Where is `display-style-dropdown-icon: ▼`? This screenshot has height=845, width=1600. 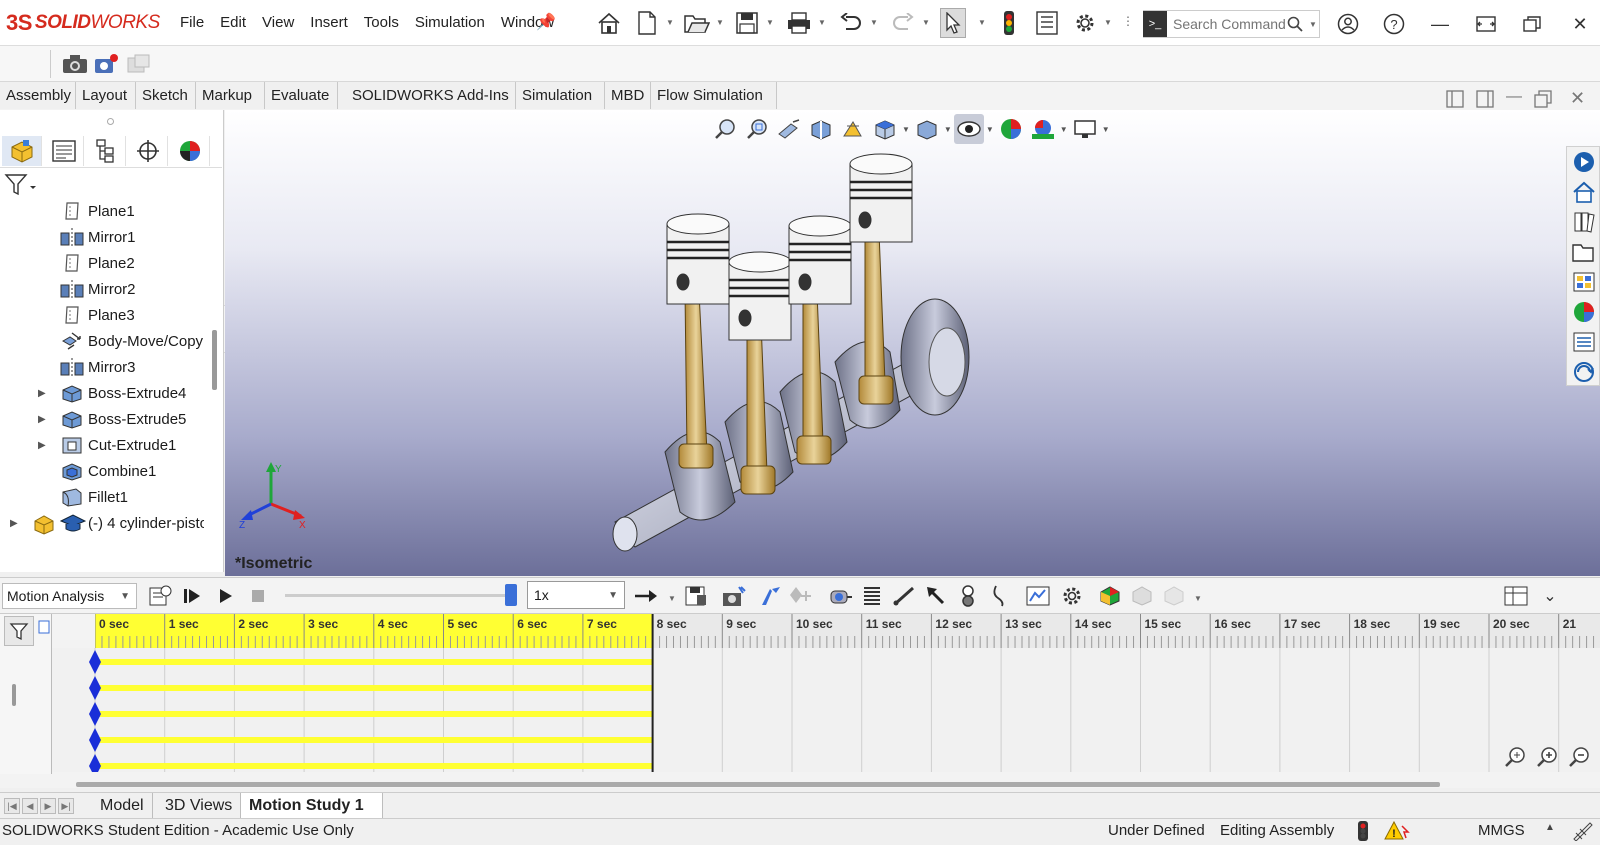 display-style-dropdown-icon: ▼ is located at coordinates (948, 129).